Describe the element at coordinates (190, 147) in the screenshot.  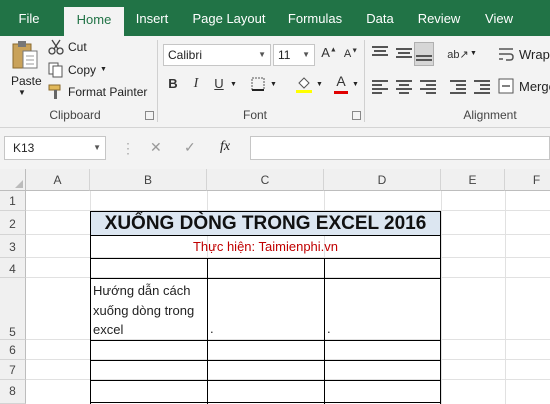
I see `enter-icon: ✓` at that location.